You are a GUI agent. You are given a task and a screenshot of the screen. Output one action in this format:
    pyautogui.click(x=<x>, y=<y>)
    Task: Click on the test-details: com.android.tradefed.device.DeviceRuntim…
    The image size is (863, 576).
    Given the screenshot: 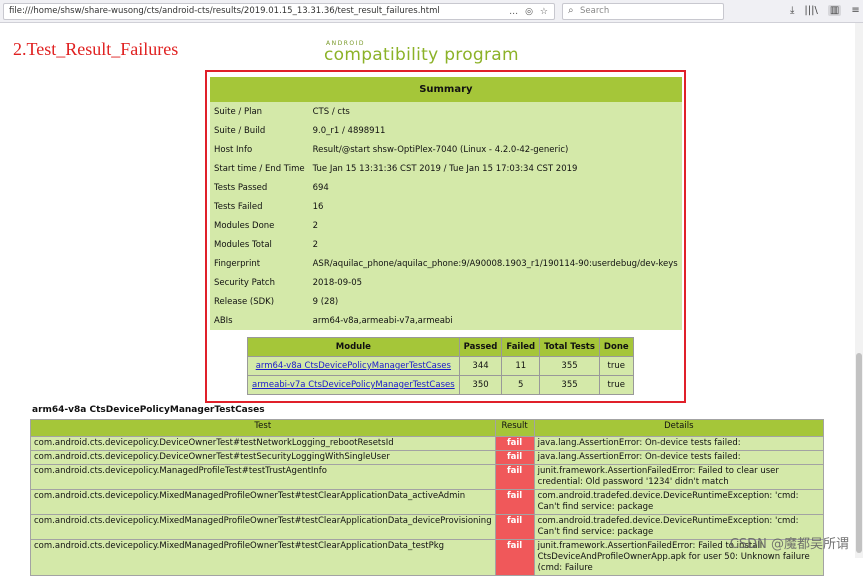 What is the action you would take?
    pyautogui.click(x=679, y=502)
    